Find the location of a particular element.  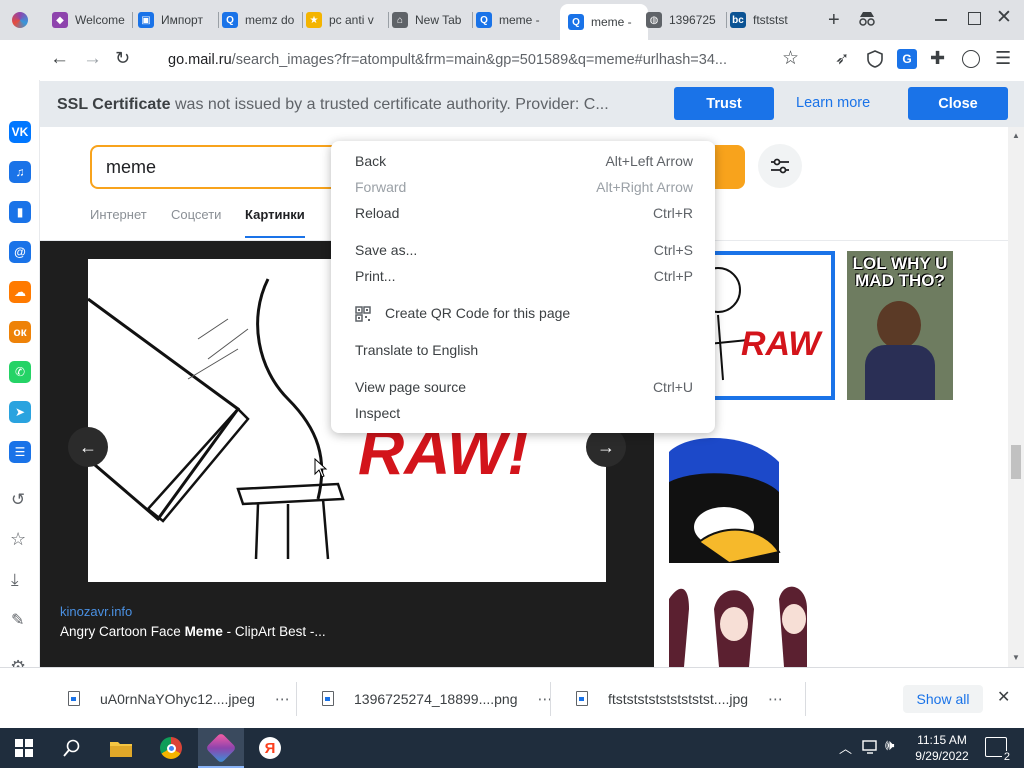

trust-button: Trust is located at coordinates (724, 103).